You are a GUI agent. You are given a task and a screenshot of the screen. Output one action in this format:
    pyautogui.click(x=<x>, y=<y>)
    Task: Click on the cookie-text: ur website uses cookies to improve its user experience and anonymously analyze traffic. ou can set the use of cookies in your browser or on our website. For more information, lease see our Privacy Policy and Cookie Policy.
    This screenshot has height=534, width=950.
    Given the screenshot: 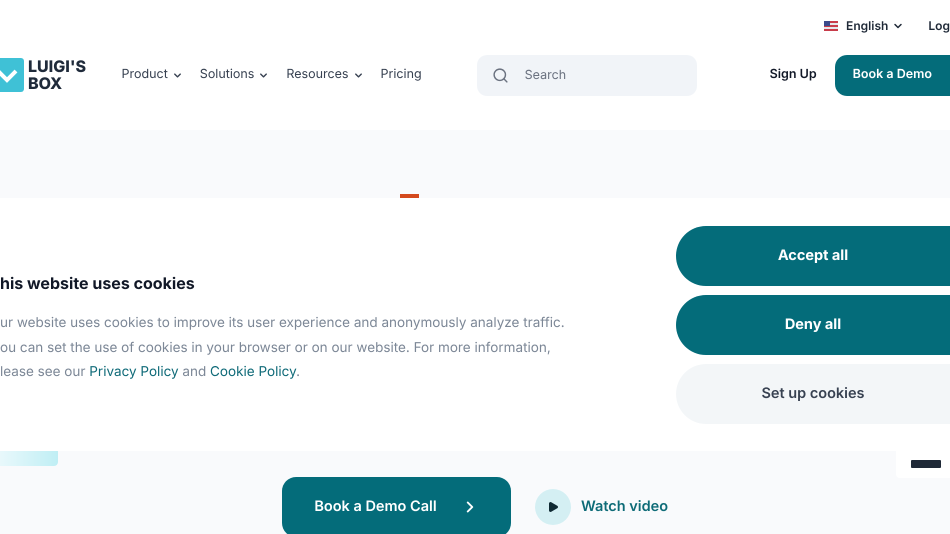 What is the action you would take?
    pyautogui.click(x=282, y=348)
    